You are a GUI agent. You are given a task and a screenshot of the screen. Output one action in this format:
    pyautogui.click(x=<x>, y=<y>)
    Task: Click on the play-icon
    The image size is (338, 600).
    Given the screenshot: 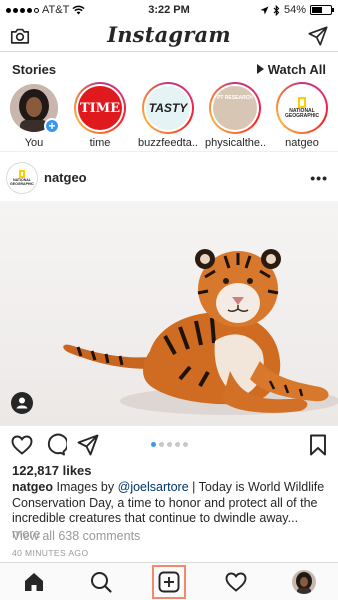 What is the action you would take?
    pyautogui.click(x=260, y=69)
    